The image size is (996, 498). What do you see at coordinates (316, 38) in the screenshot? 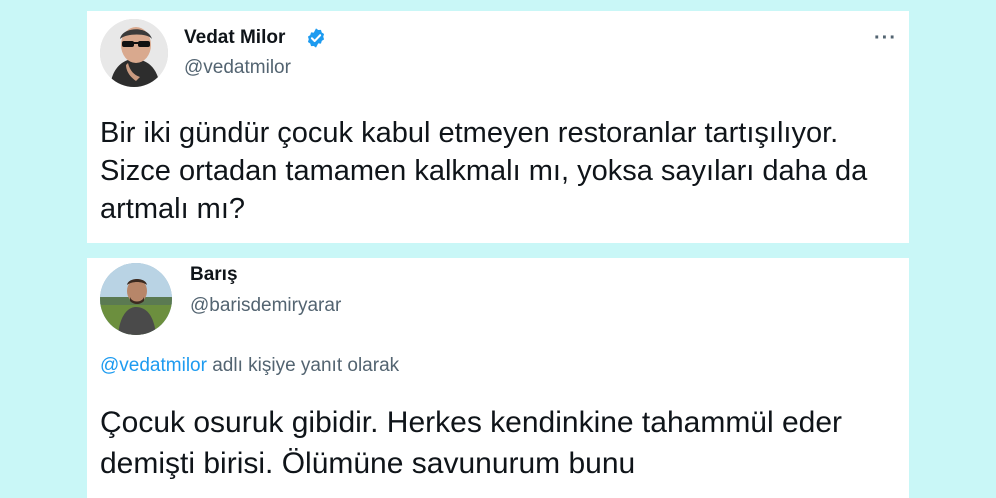
I see `verified-badge-icon` at bounding box center [316, 38].